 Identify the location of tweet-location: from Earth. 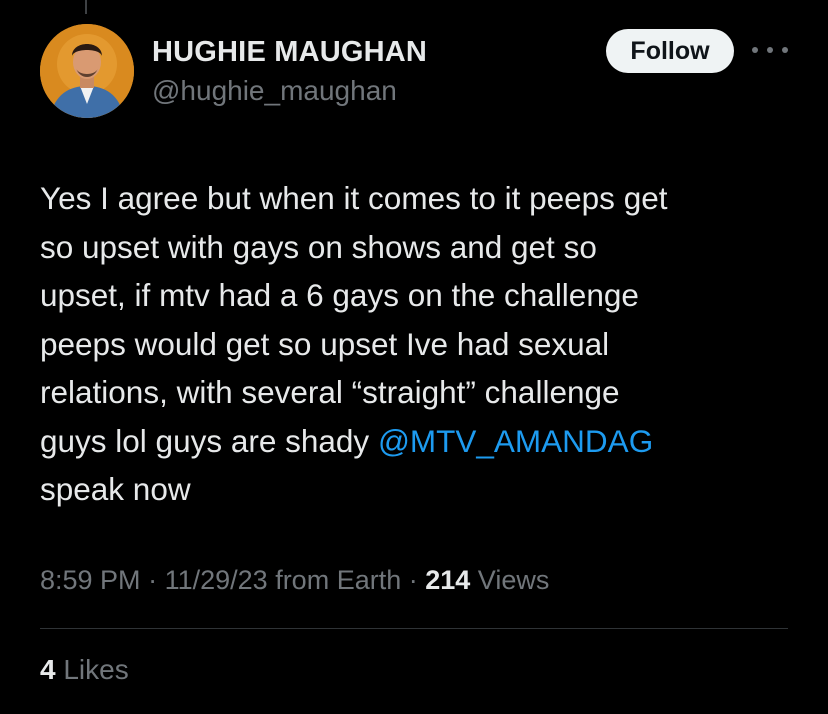
(338, 580).